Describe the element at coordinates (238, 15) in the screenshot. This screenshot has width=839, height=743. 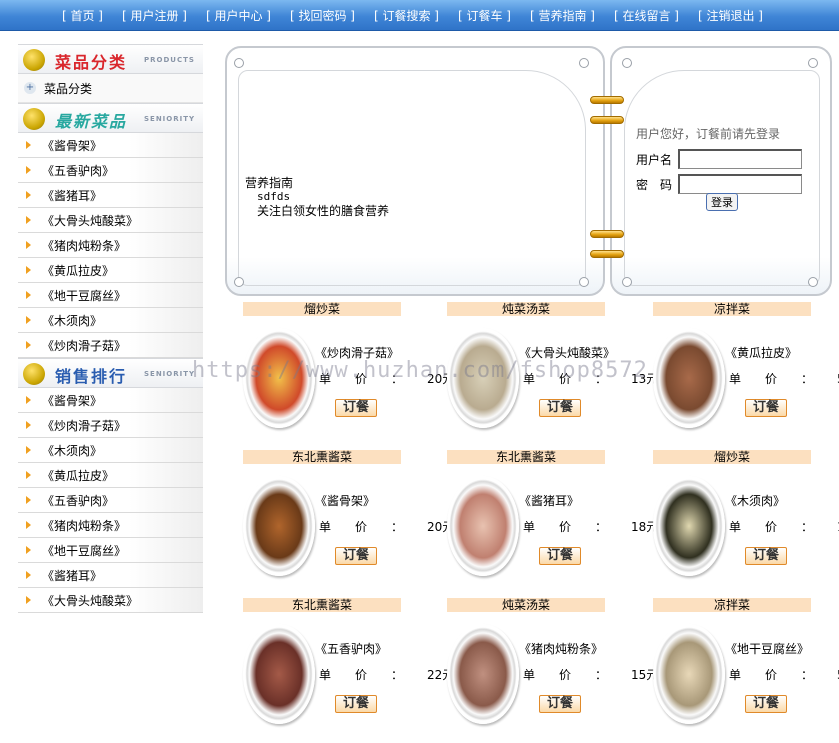
I see `nav-user-center: [ 用户中心 ]` at that location.